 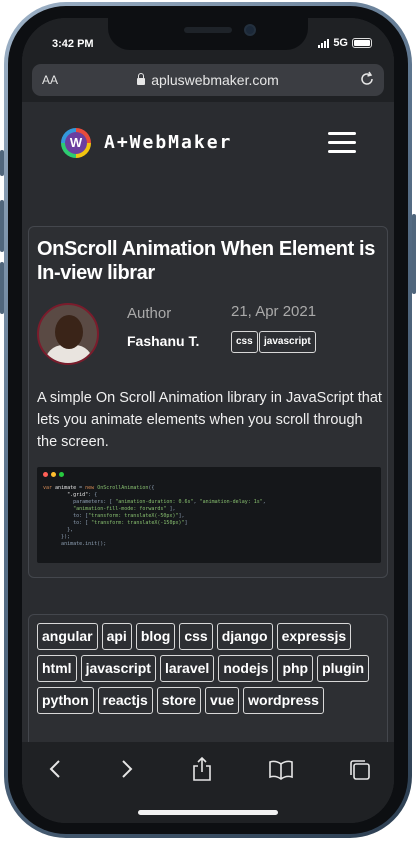 What do you see at coordinates (208, 30) in the screenshot?
I see `speaker-grille` at bounding box center [208, 30].